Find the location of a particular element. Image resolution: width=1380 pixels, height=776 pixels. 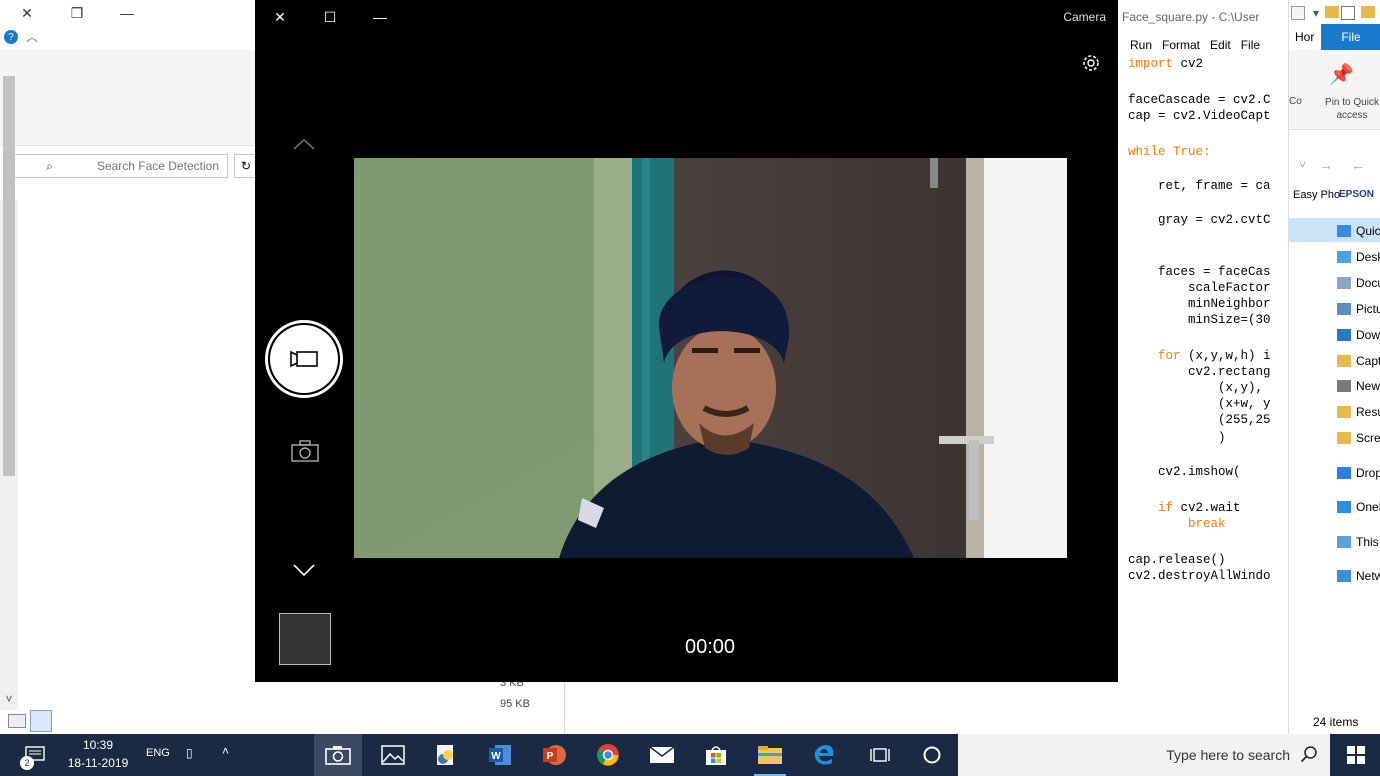

taskbar-edge-icon is located at coordinates (824, 755).